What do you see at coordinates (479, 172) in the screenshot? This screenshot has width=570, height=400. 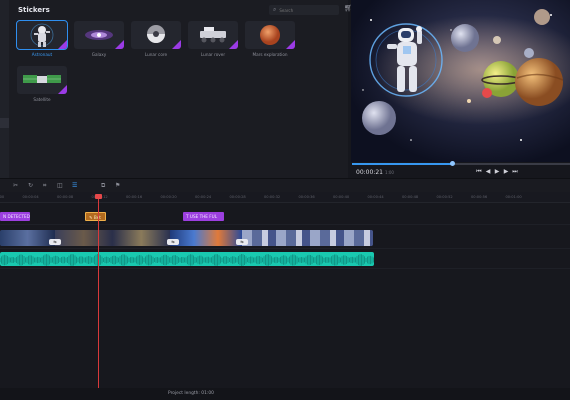 I see `skip-to-start-icon: ⏮︎` at bounding box center [479, 172].